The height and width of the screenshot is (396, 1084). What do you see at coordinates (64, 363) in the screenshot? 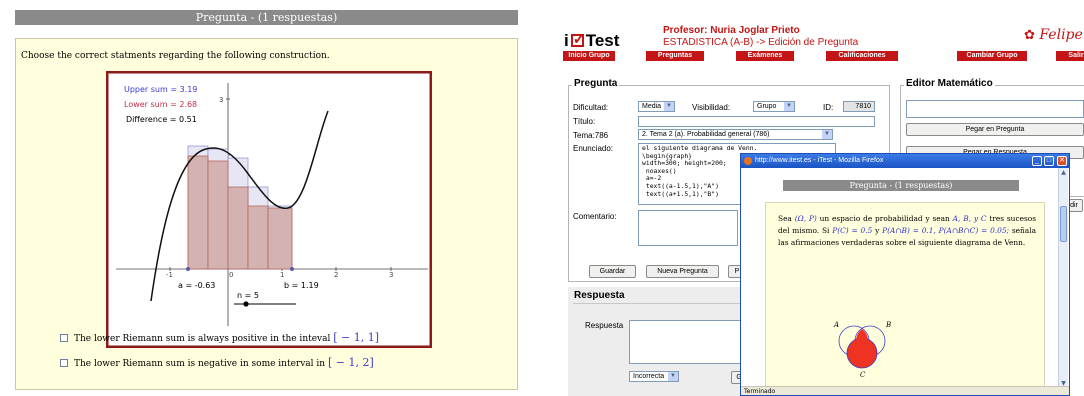
I see `option-2-checkbox` at bounding box center [64, 363].